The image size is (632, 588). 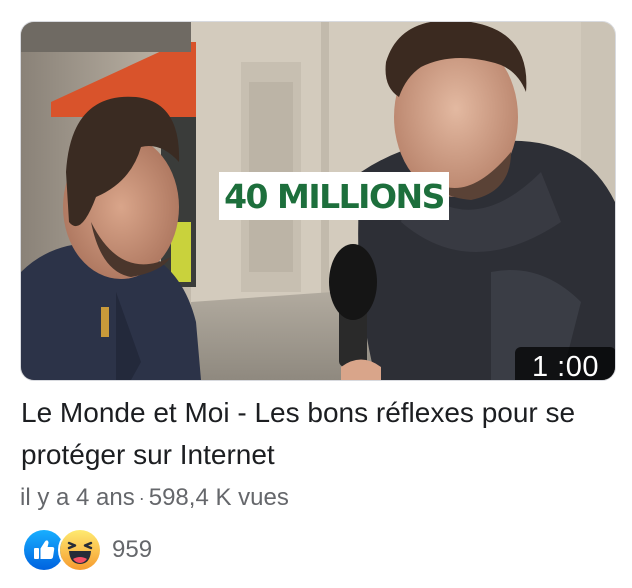 What do you see at coordinates (77, 497) in the screenshot?
I see `upload-age: il y a 4 ans` at bounding box center [77, 497].